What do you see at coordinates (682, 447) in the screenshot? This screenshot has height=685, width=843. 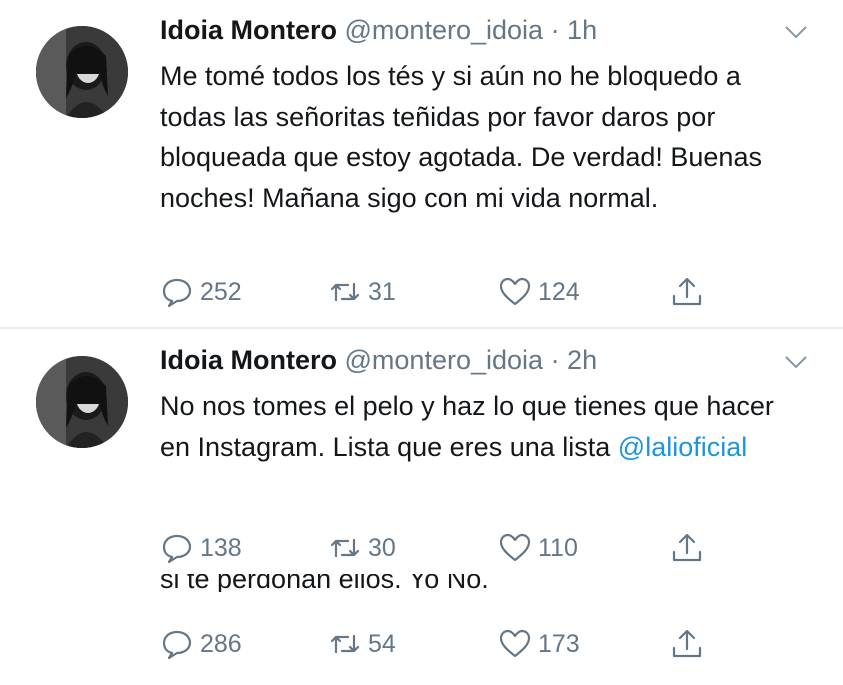 I see `mention-link: @lalioficial` at bounding box center [682, 447].